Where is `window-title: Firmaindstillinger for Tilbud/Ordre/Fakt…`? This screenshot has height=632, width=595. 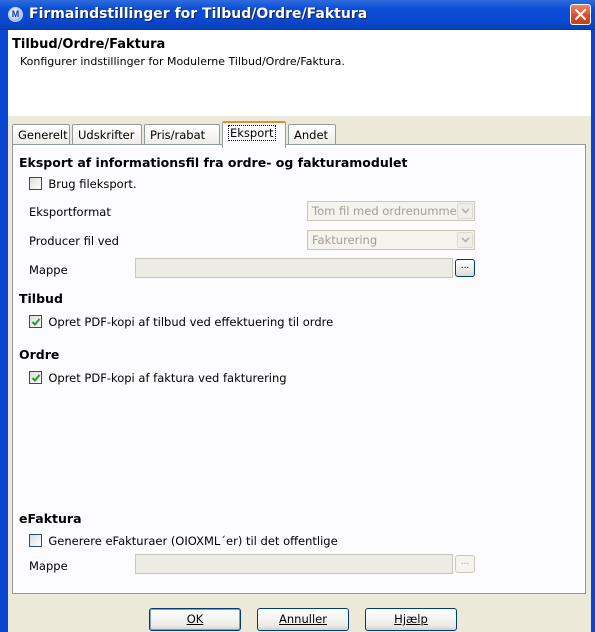 window-title: Firmaindstillinger for Tilbud/Ordre/Fakt… is located at coordinates (198, 14).